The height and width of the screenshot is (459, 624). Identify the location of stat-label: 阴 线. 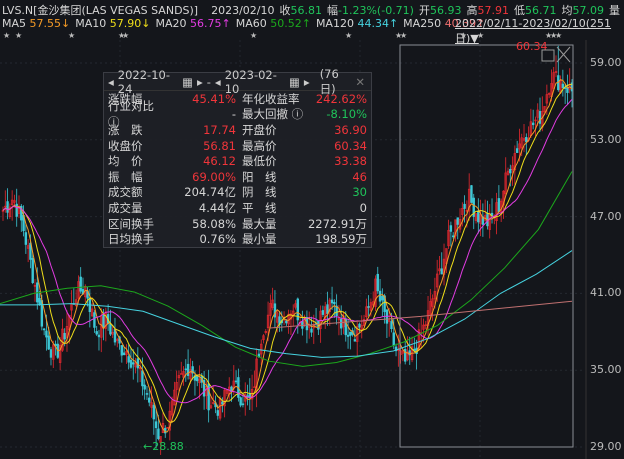
(259, 192).